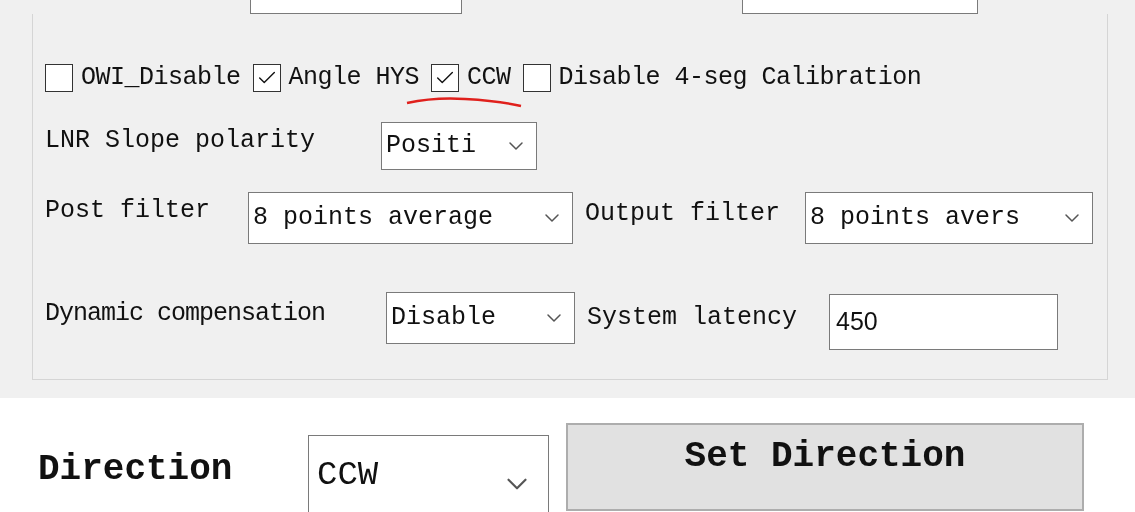 This screenshot has height=512, width=1135. What do you see at coordinates (128, 211) in the screenshot?
I see `field-label: Post filter` at bounding box center [128, 211].